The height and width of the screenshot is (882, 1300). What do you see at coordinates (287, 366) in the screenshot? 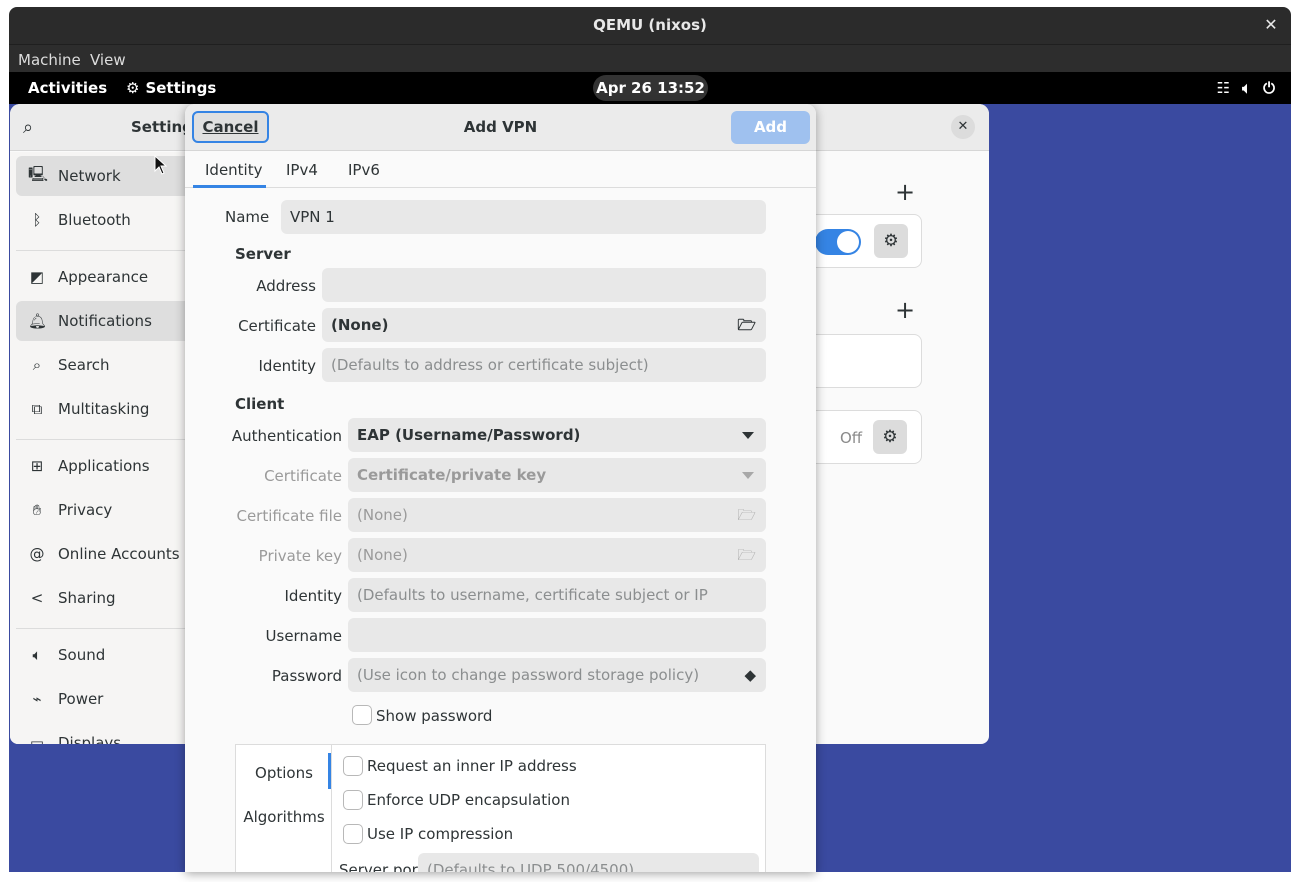
I see `server-identity-label: Identity` at bounding box center [287, 366].